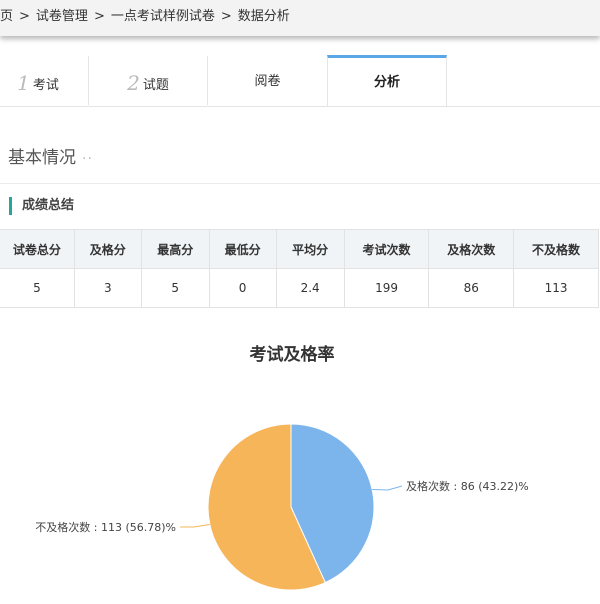 Image resolution: width=600 pixels, height=604 pixels. I want to click on tab-number: 1, so click(23, 83).